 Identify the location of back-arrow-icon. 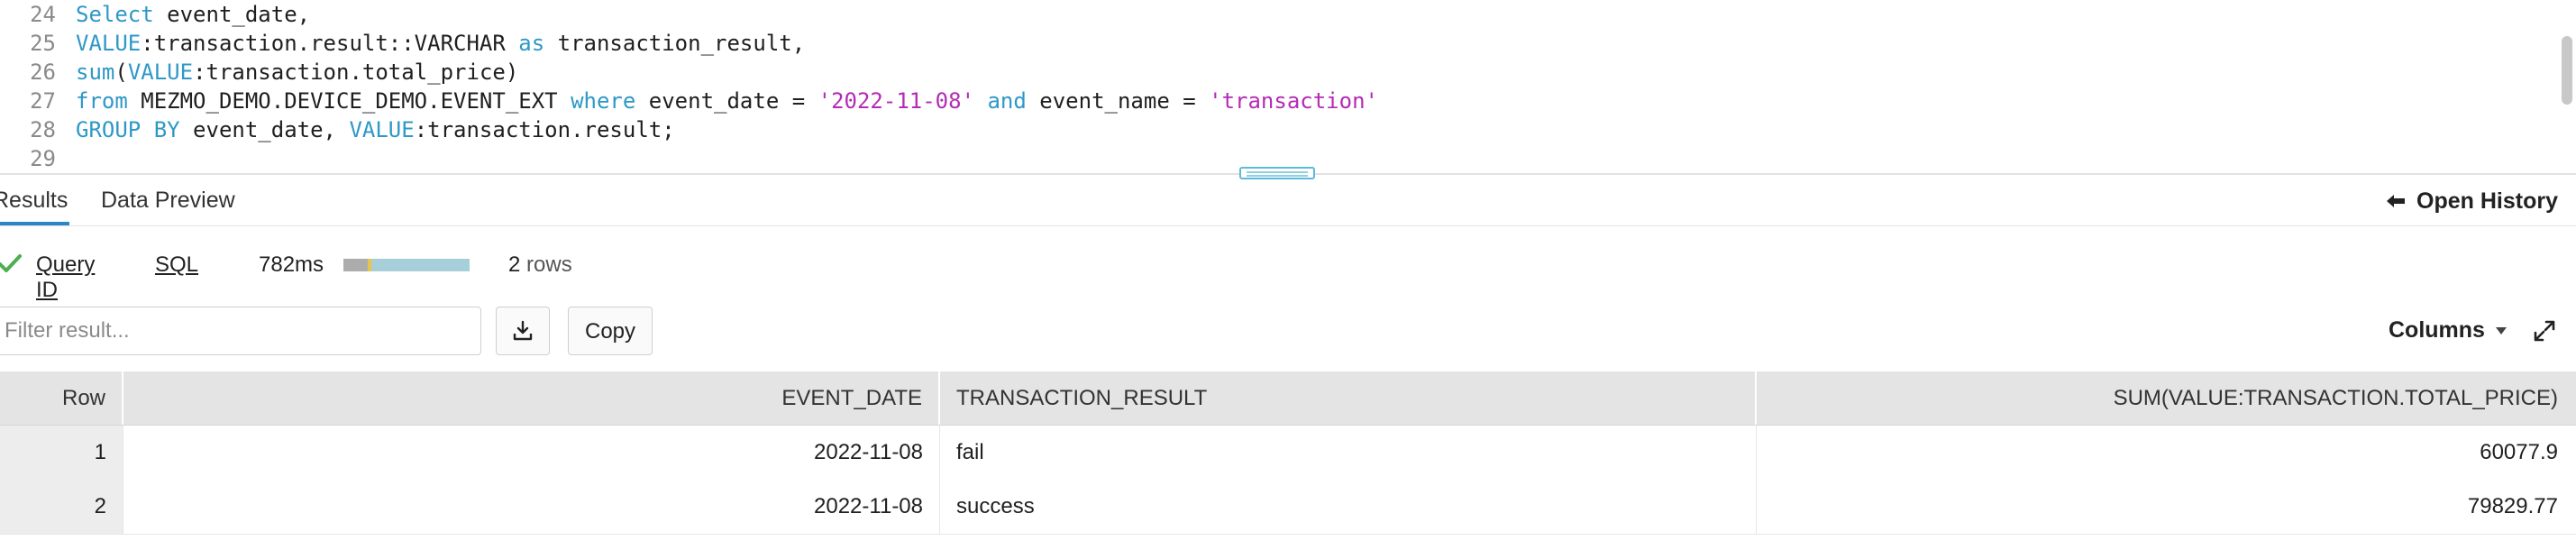
(2396, 201).